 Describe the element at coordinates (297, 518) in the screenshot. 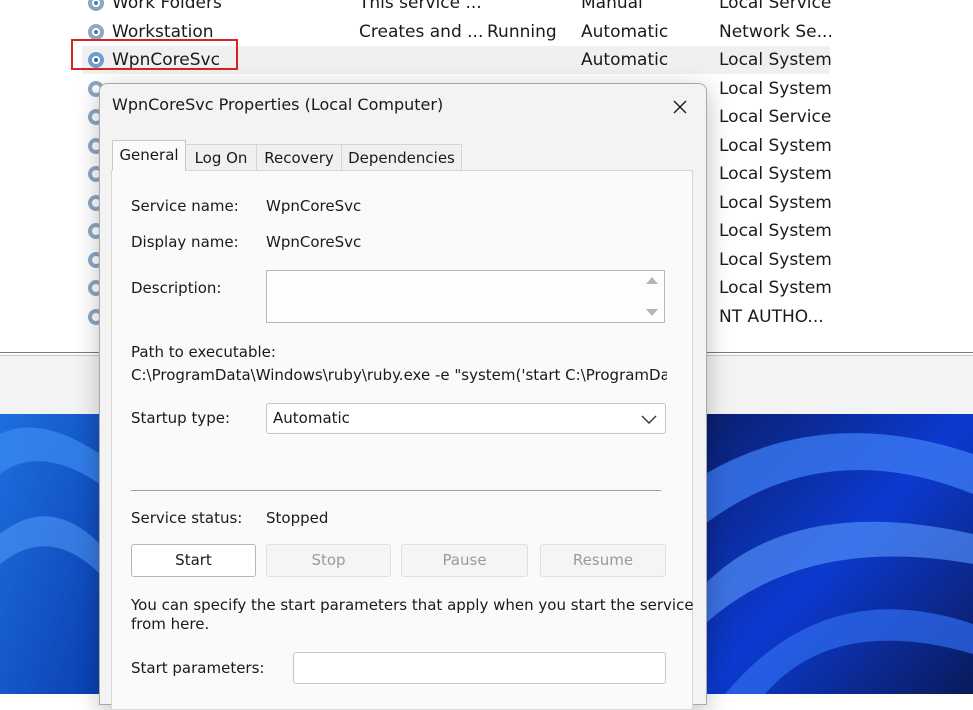

I see `service-status-value: Stopped` at that location.